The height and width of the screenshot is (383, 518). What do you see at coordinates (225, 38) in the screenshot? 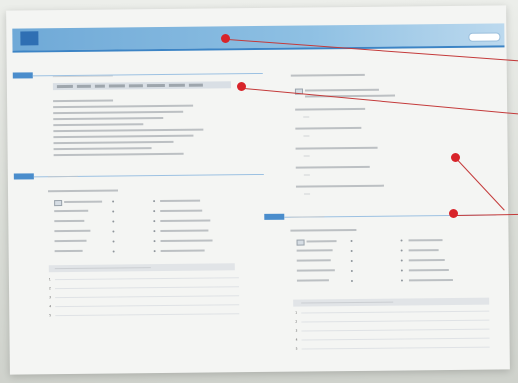
I see `marker-title` at bounding box center [225, 38].